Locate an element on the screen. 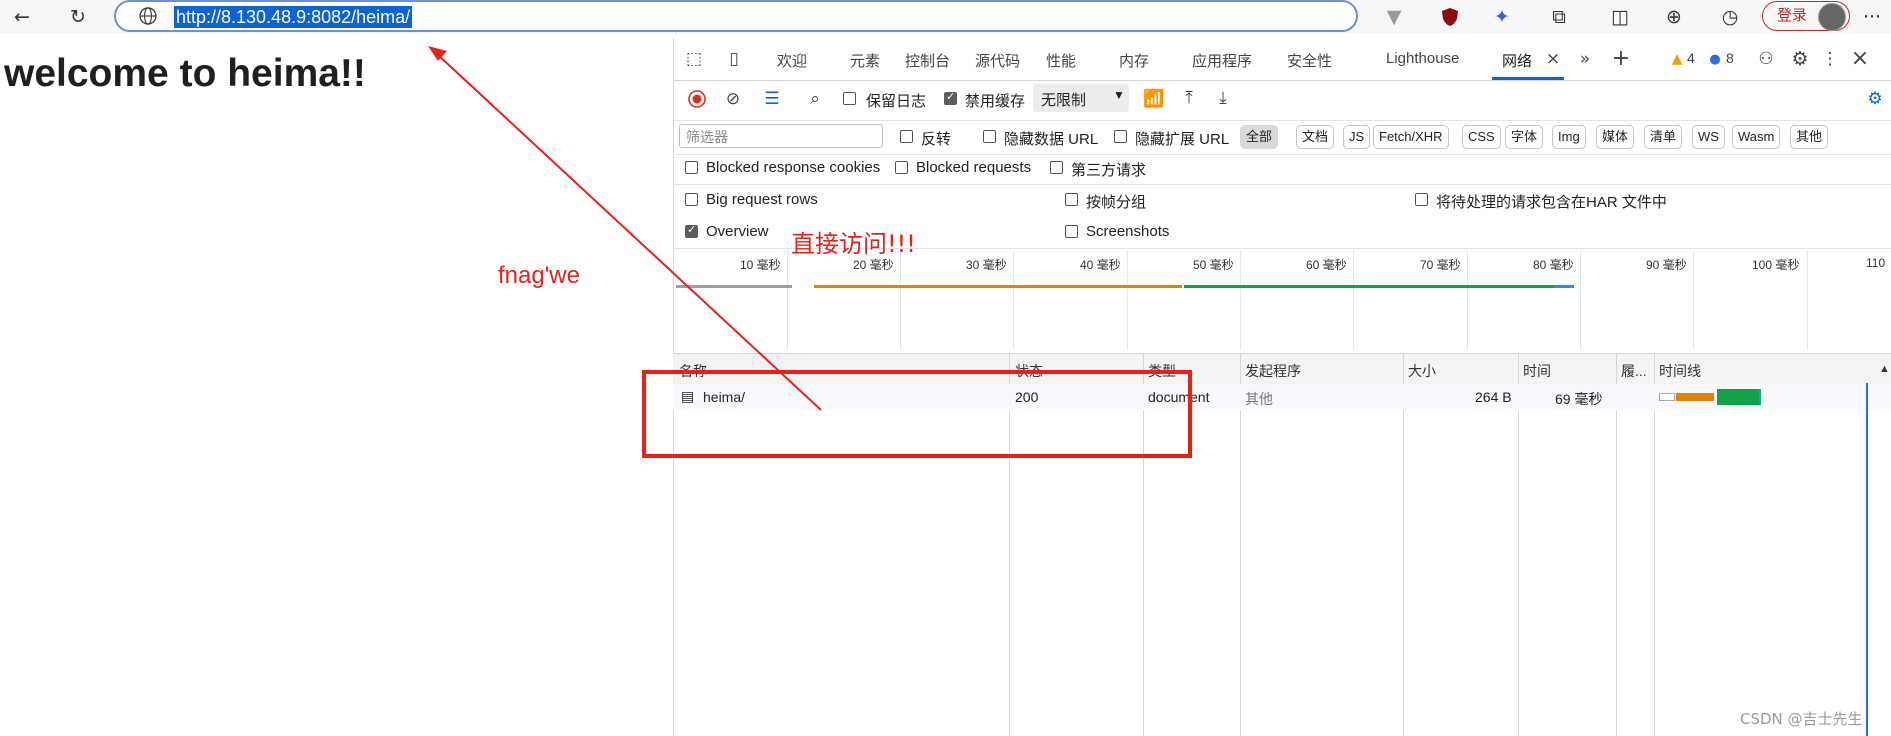  watermark: CSDN @吉士先生 is located at coordinates (1801, 719).